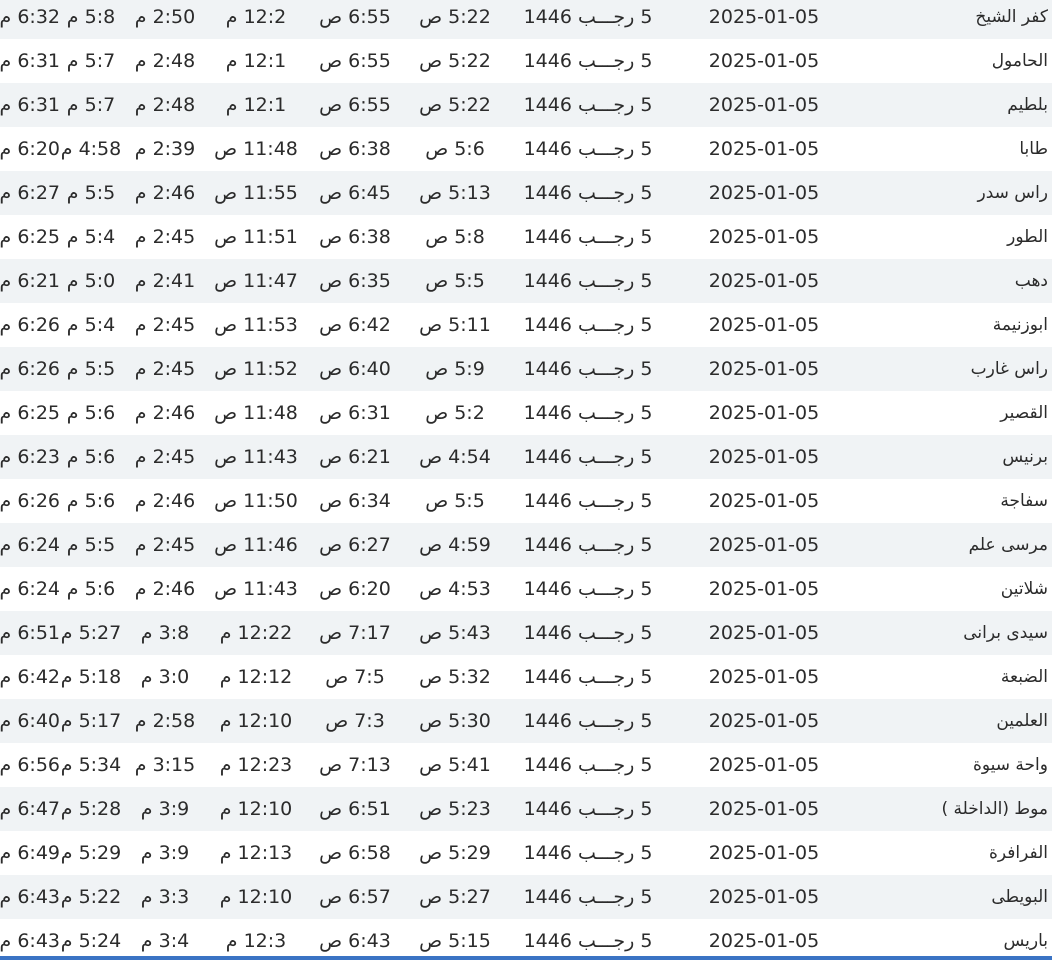  I want to click on cell-asr: 2:50 م, so click(165, 19).